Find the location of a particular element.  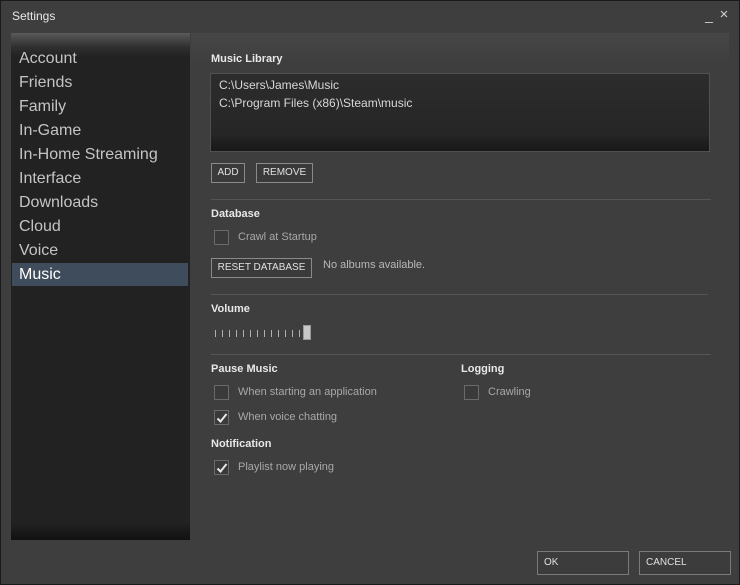

pause-on-voice-chat-checkbox is located at coordinates (221, 417).